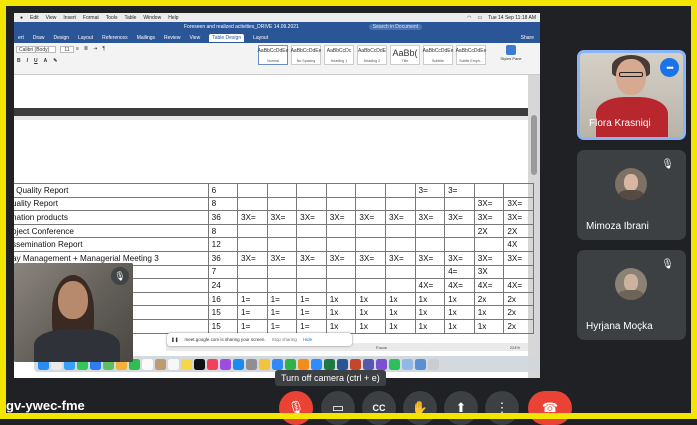  I want to click on style-no-spacing: AaBbCcDdEe No Spacing, so click(306, 55).